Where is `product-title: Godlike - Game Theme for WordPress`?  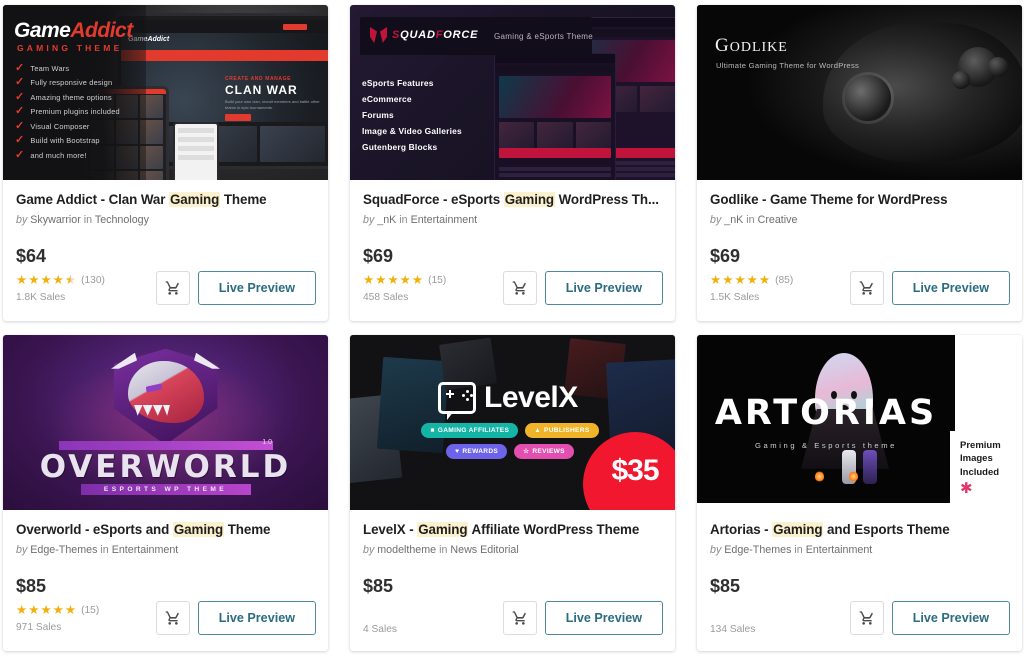 product-title: Godlike - Game Theme for WordPress is located at coordinates (860, 200).